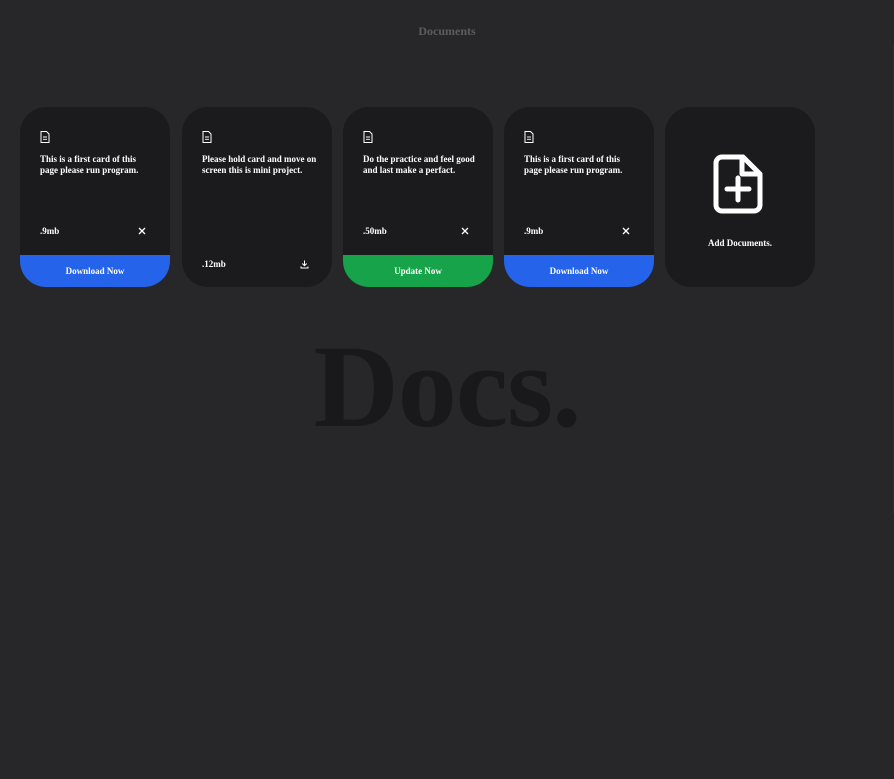 The height and width of the screenshot is (779, 894). What do you see at coordinates (447, 31) in the screenshot?
I see `page-title: Documents` at bounding box center [447, 31].